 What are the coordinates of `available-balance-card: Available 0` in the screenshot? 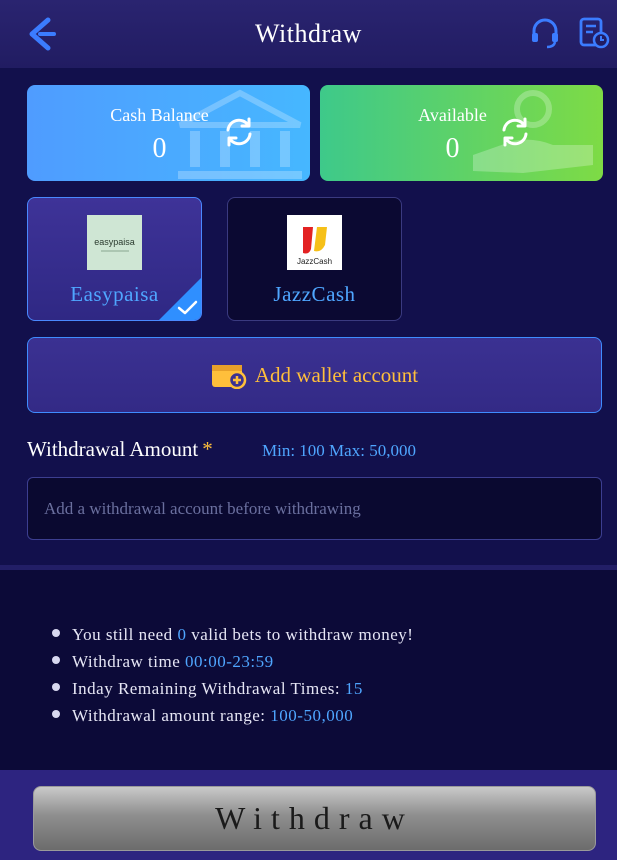 It's located at (461, 133).